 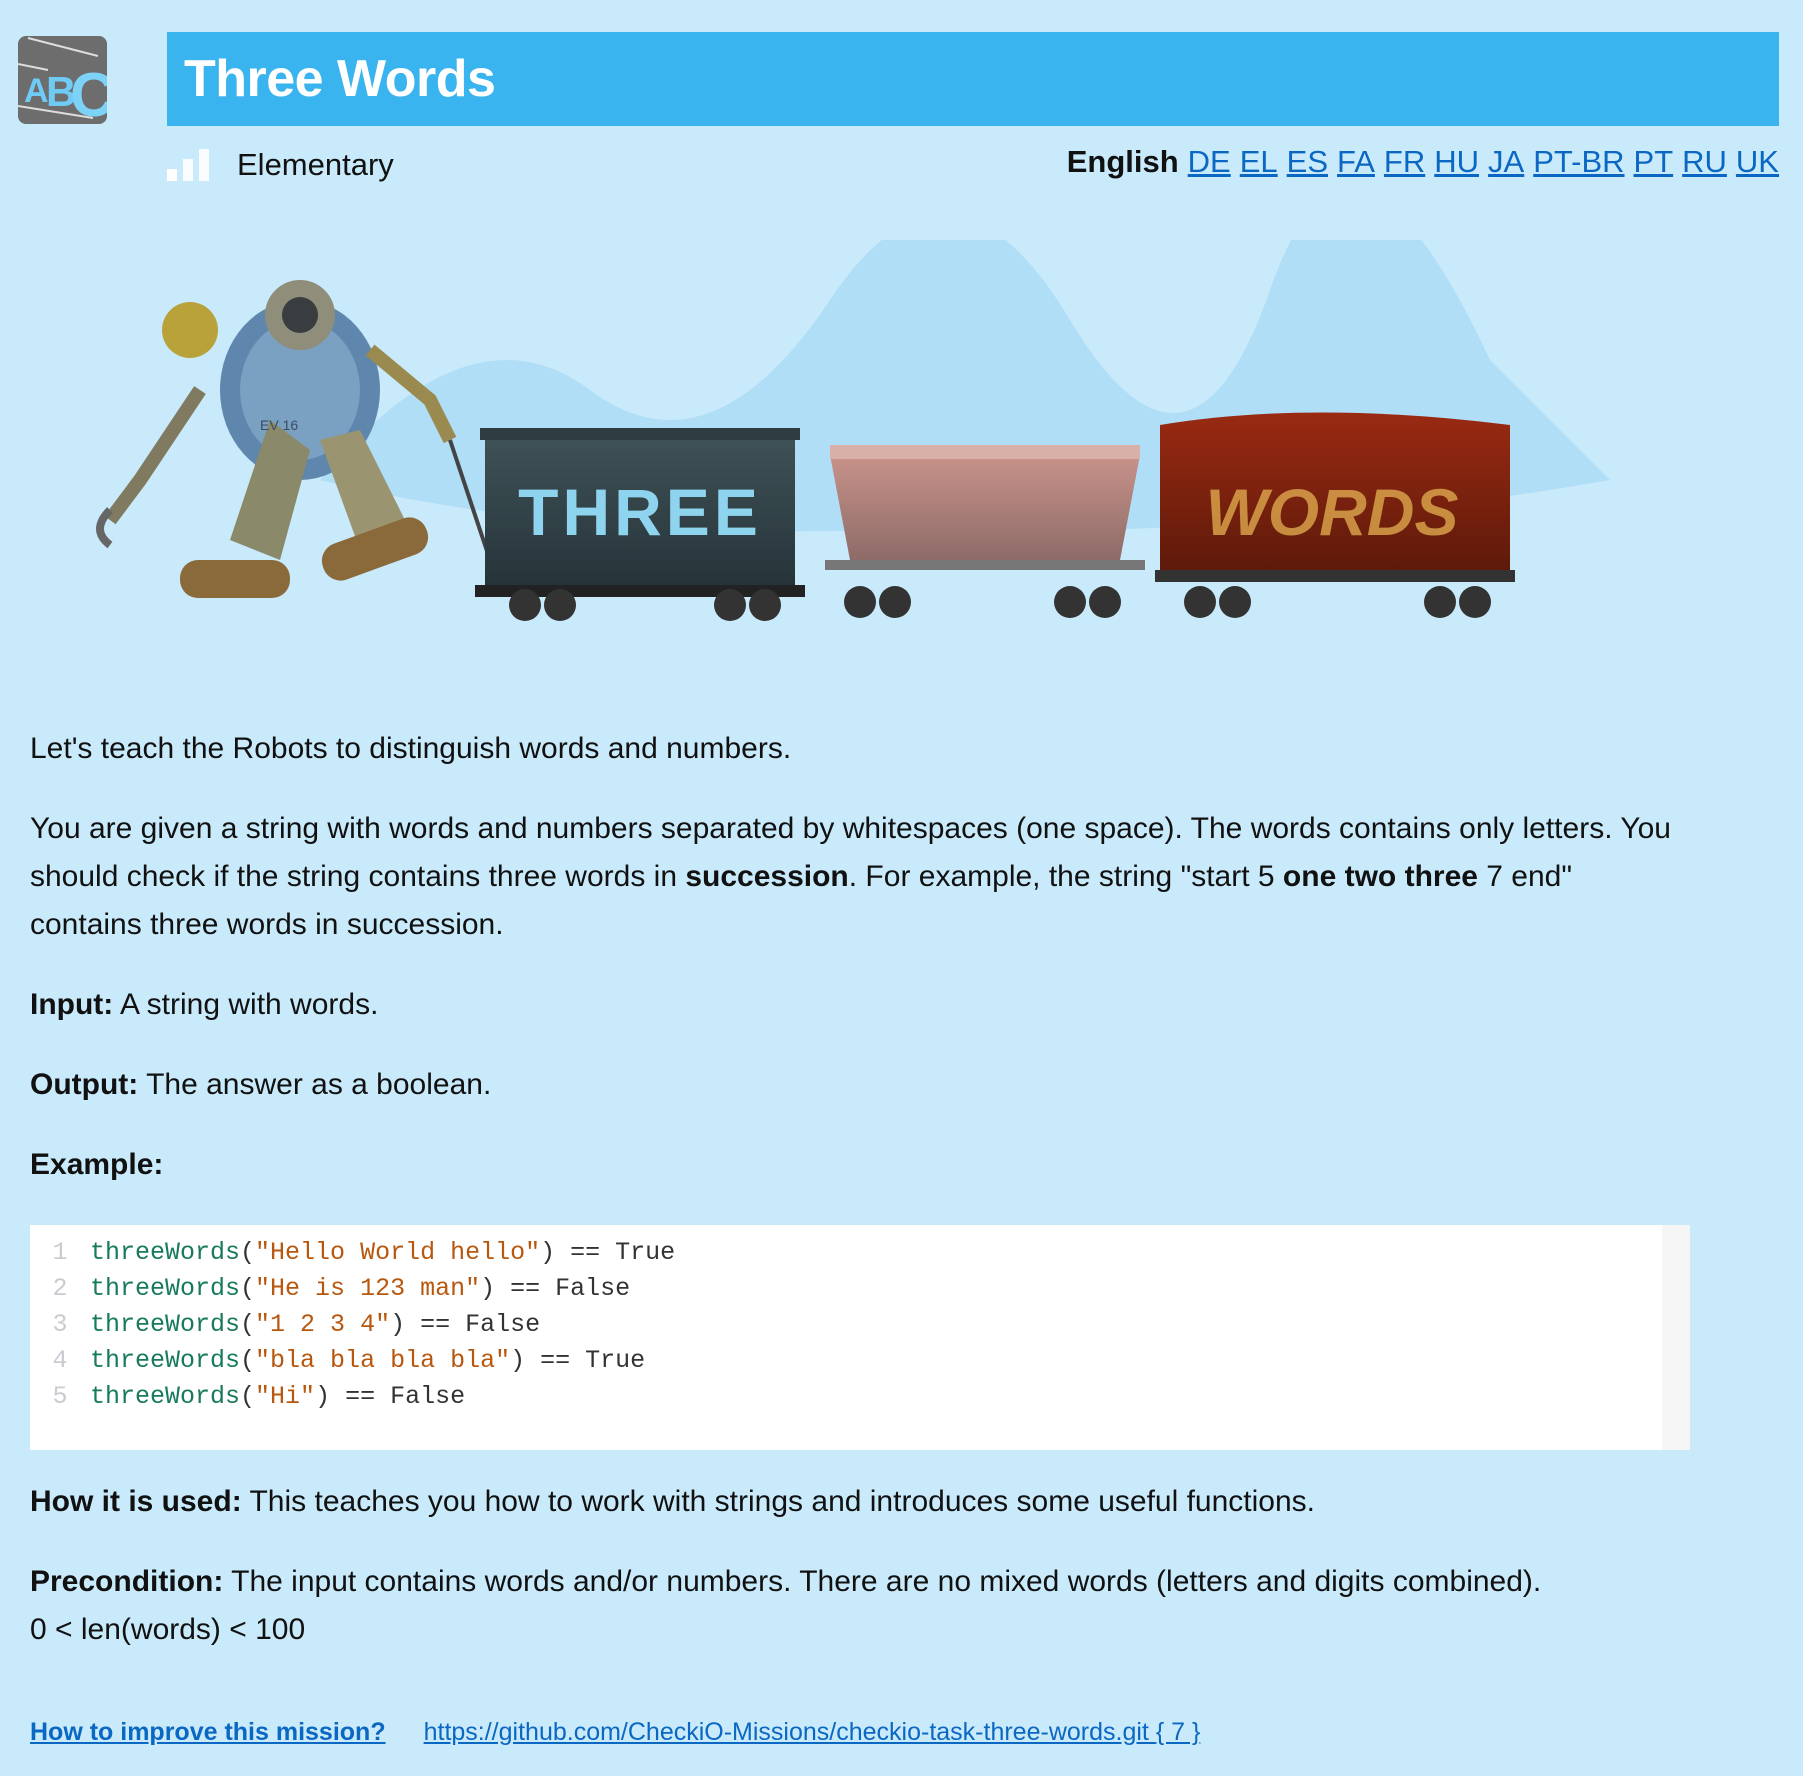 I want to click on current-language: English, so click(x=1122, y=161).